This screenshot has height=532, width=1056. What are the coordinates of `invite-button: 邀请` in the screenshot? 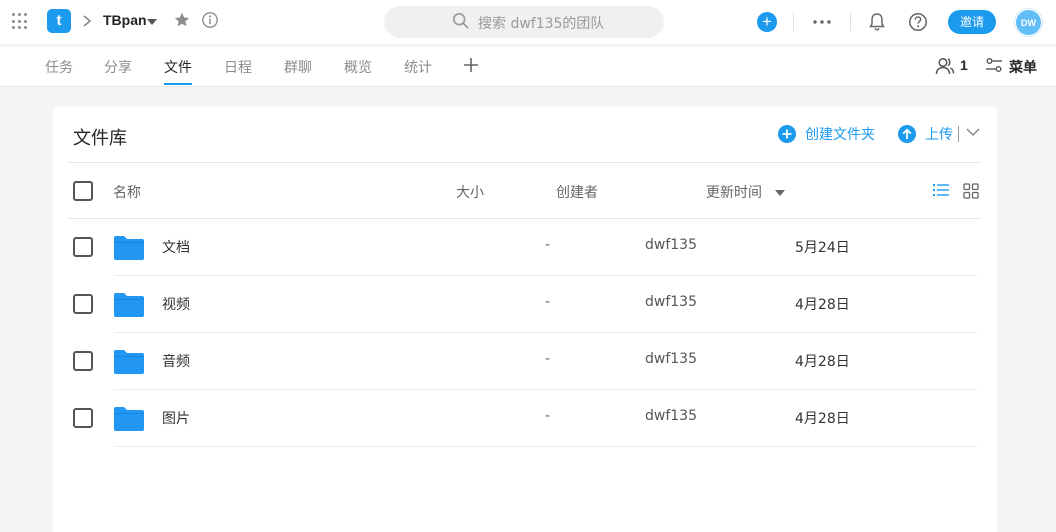 It's located at (972, 22).